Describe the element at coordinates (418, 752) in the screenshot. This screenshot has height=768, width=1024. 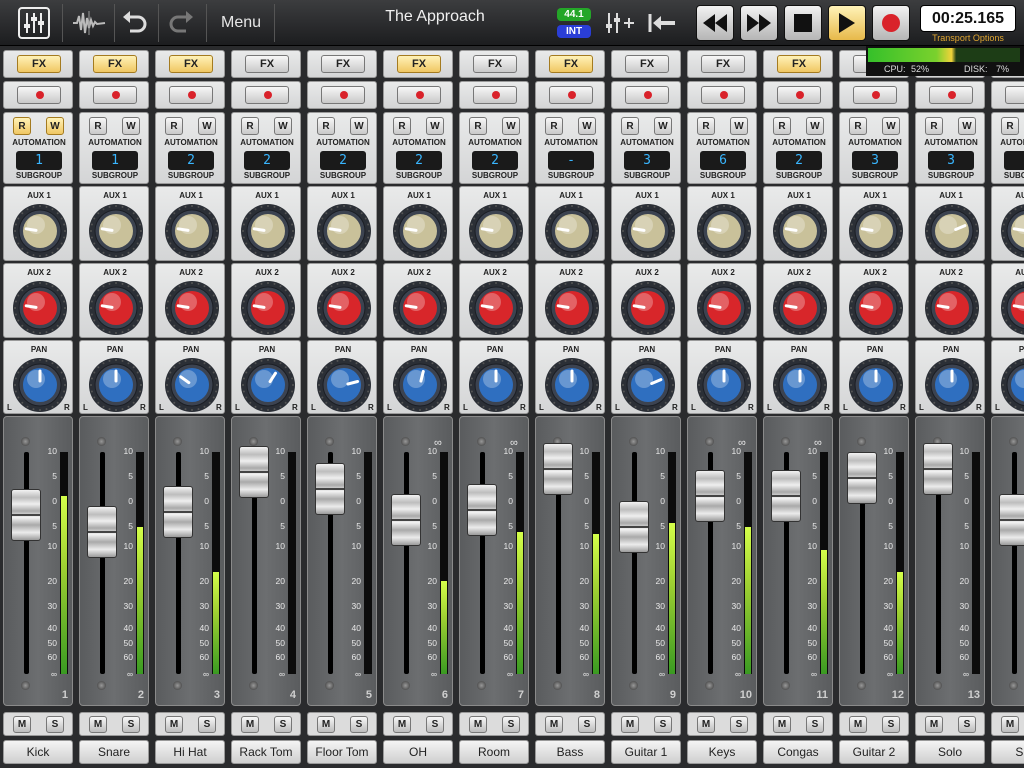
I see `channel-name: OH` at that location.